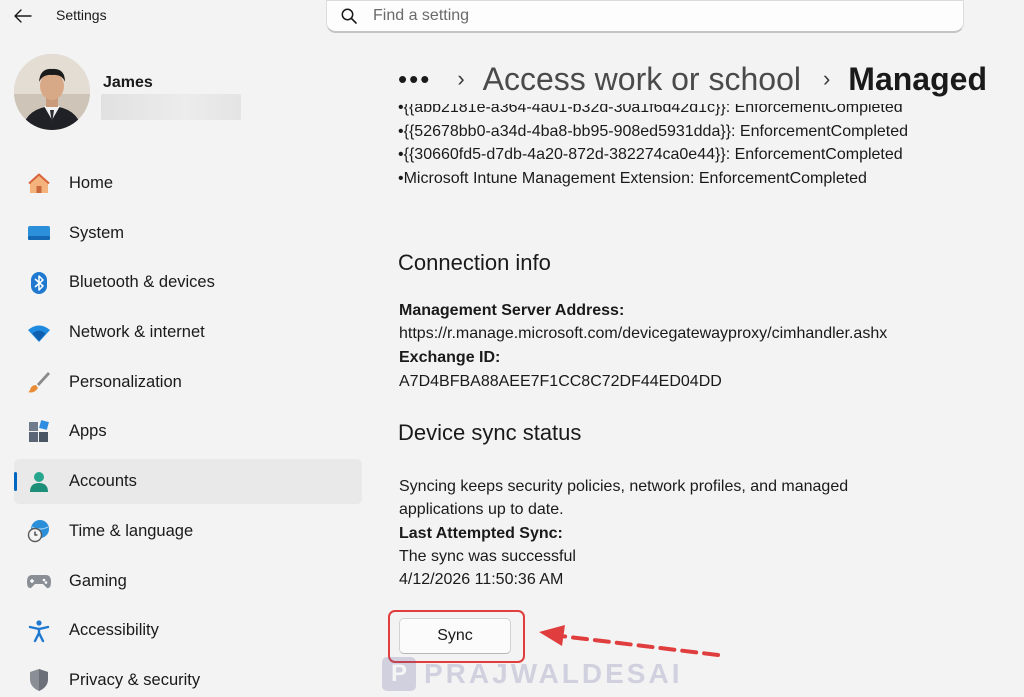  What do you see at coordinates (103, 481) in the screenshot?
I see `sidebar-item-label: Accounts` at bounding box center [103, 481].